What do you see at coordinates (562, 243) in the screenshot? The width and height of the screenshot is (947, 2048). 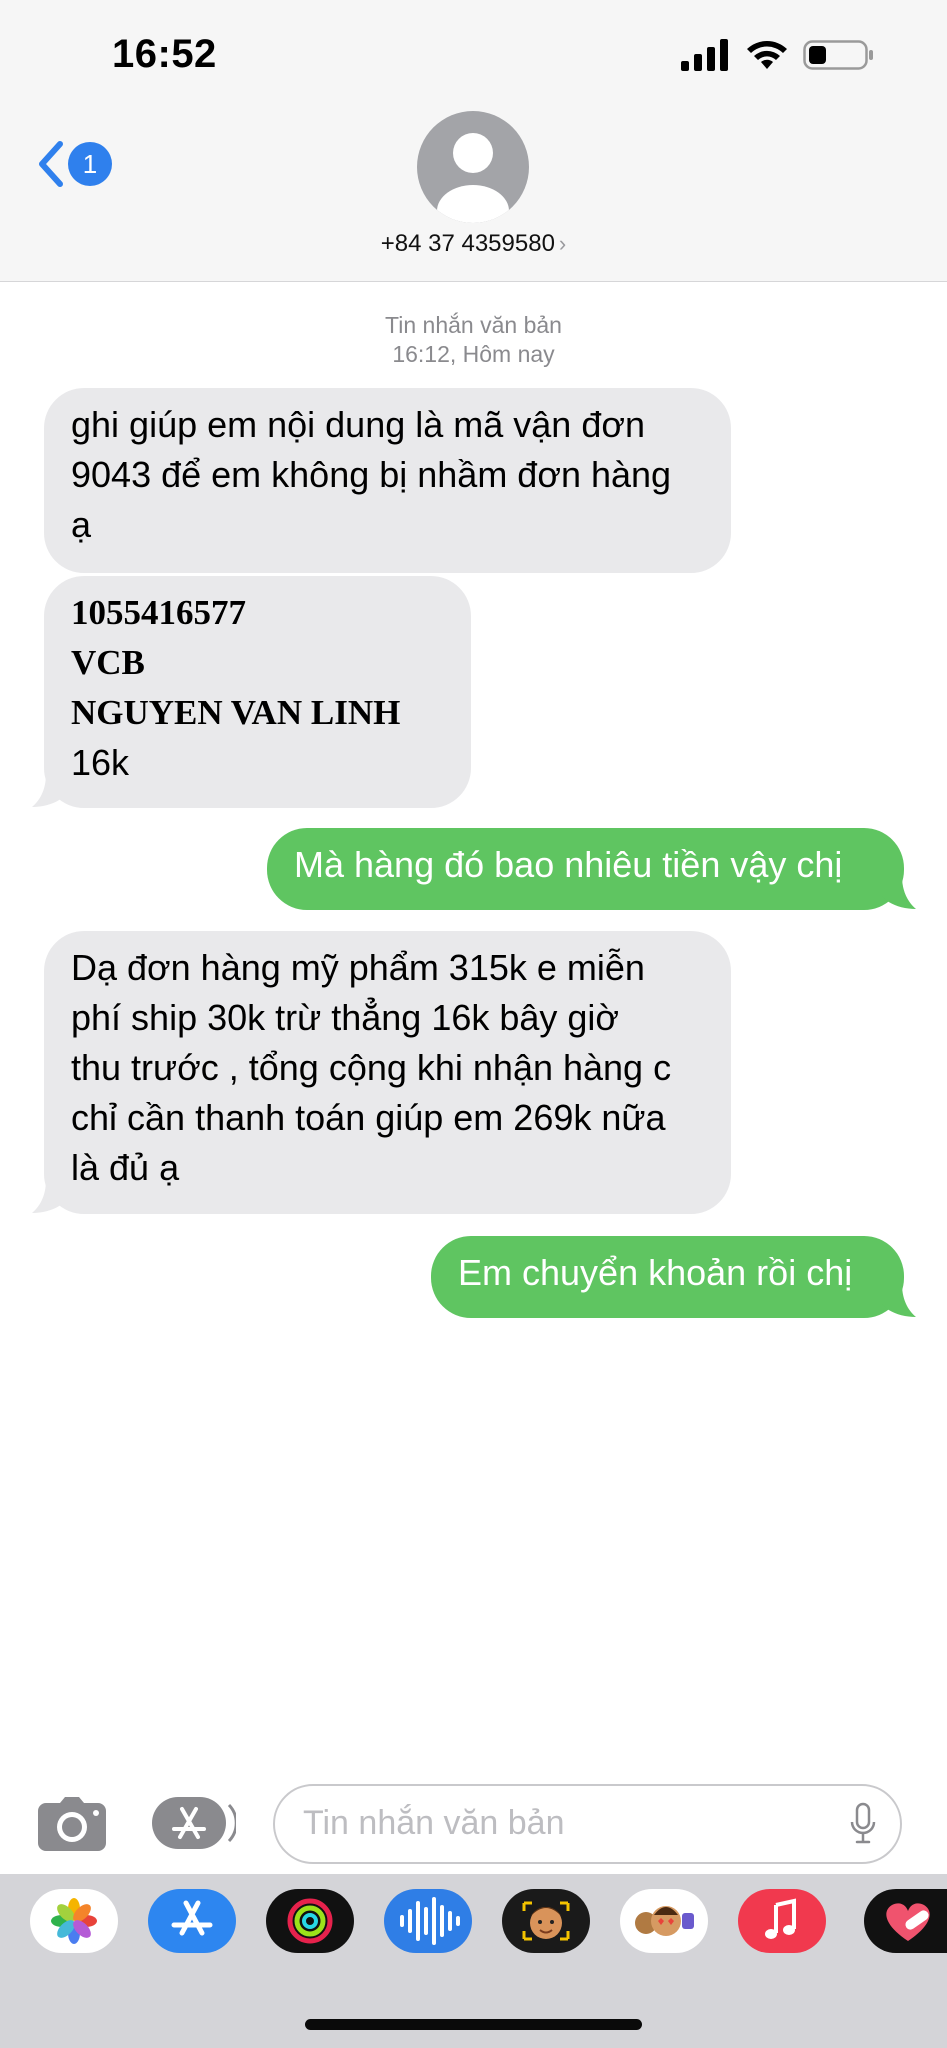 I see `contact-chevron-icon: ›` at bounding box center [562, 243].